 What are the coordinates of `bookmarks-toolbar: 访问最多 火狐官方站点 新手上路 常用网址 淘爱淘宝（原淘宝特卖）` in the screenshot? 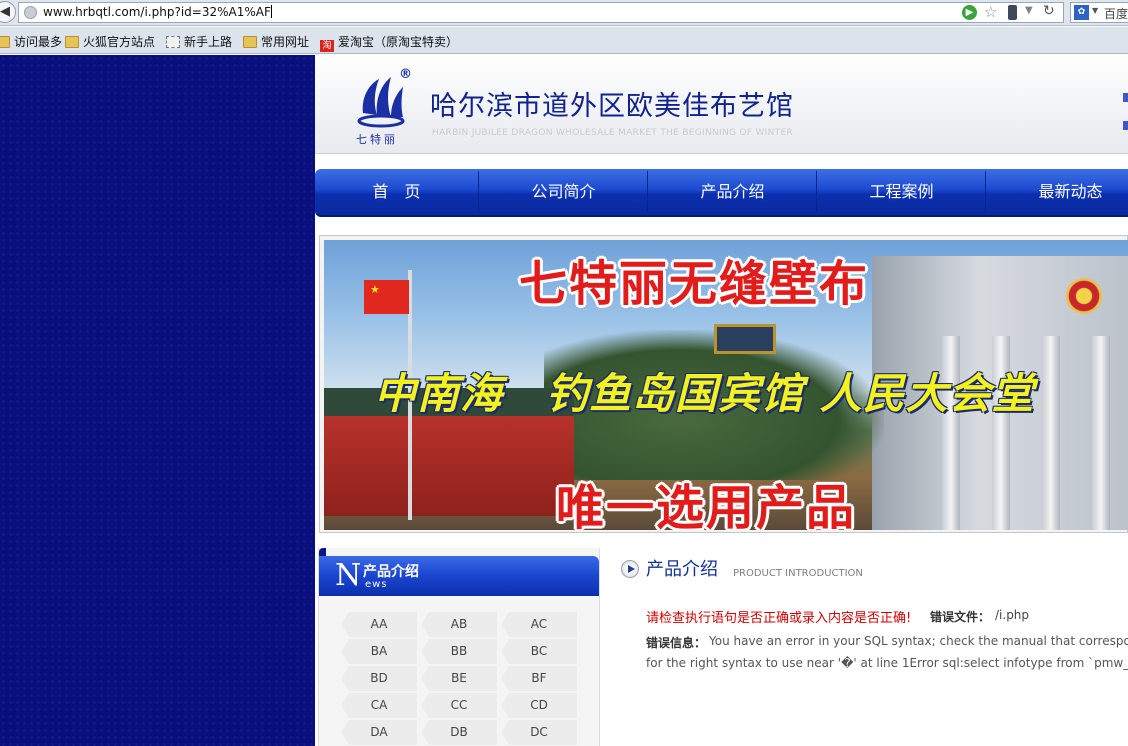 It's located at (564, 40).